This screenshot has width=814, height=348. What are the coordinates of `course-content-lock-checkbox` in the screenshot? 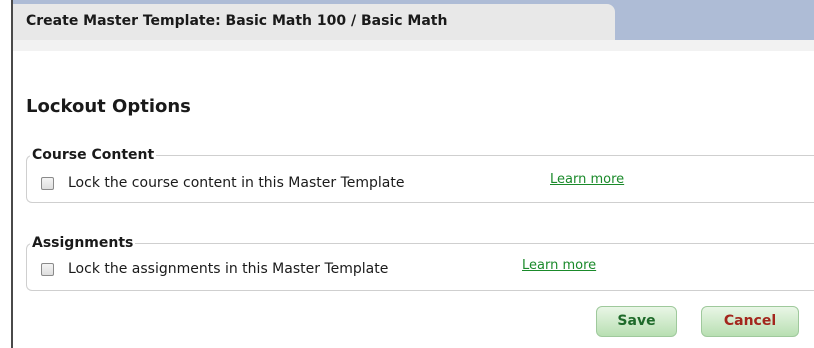 It's located at (47, 183).